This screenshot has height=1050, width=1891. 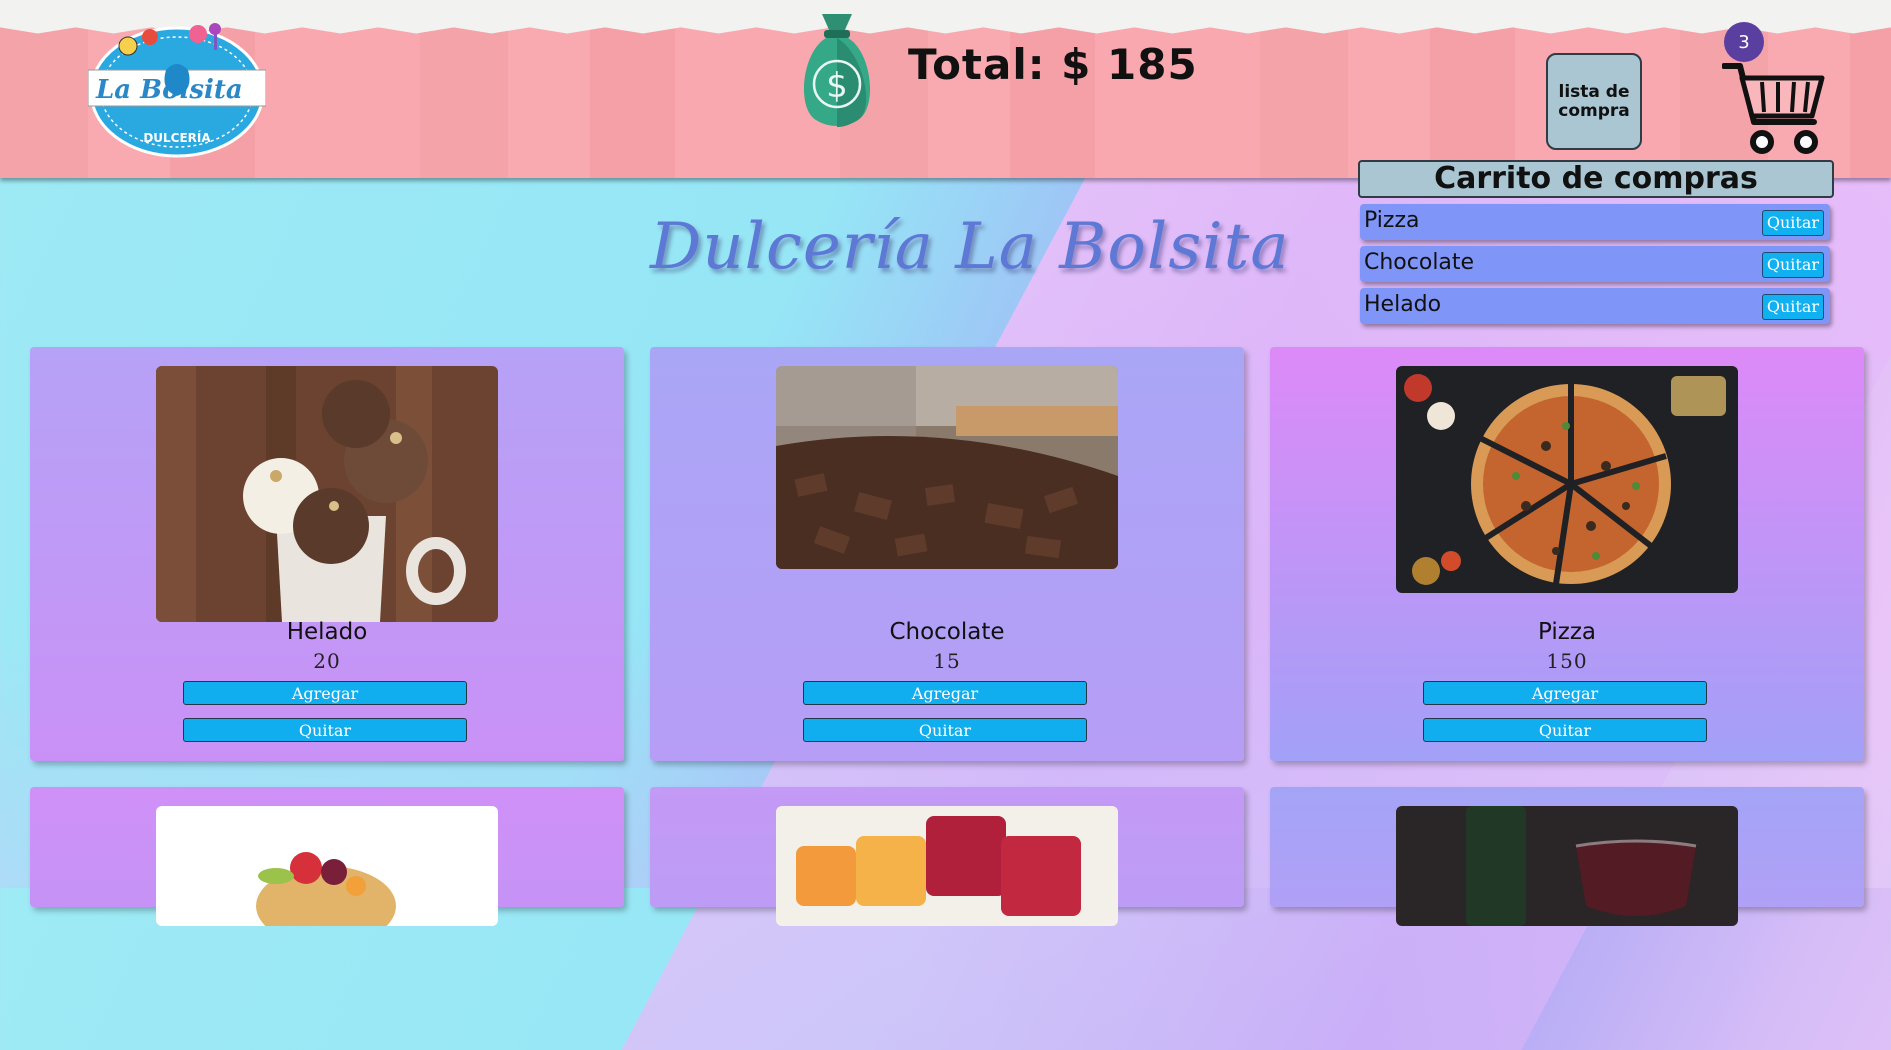 I want to click on pizza-image, so click(x=1567, y=479).